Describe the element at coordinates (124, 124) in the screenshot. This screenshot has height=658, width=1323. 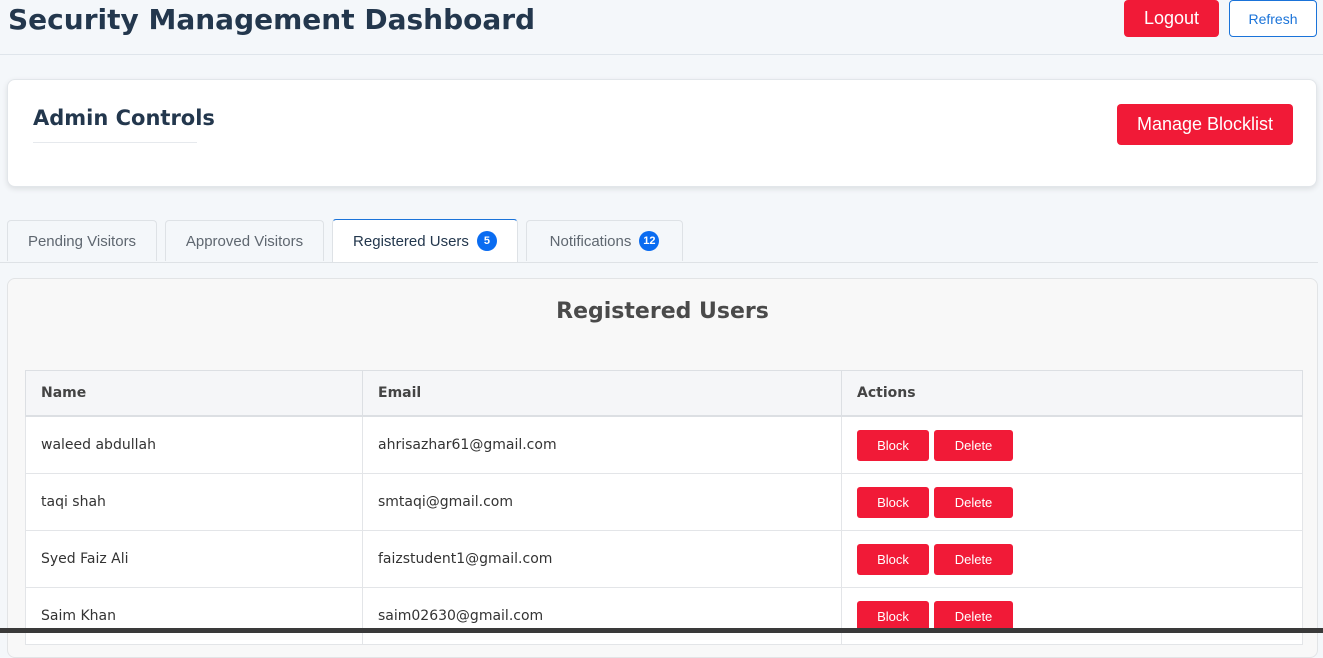
I see `admin-controls-title: Admin Controls` at that location.